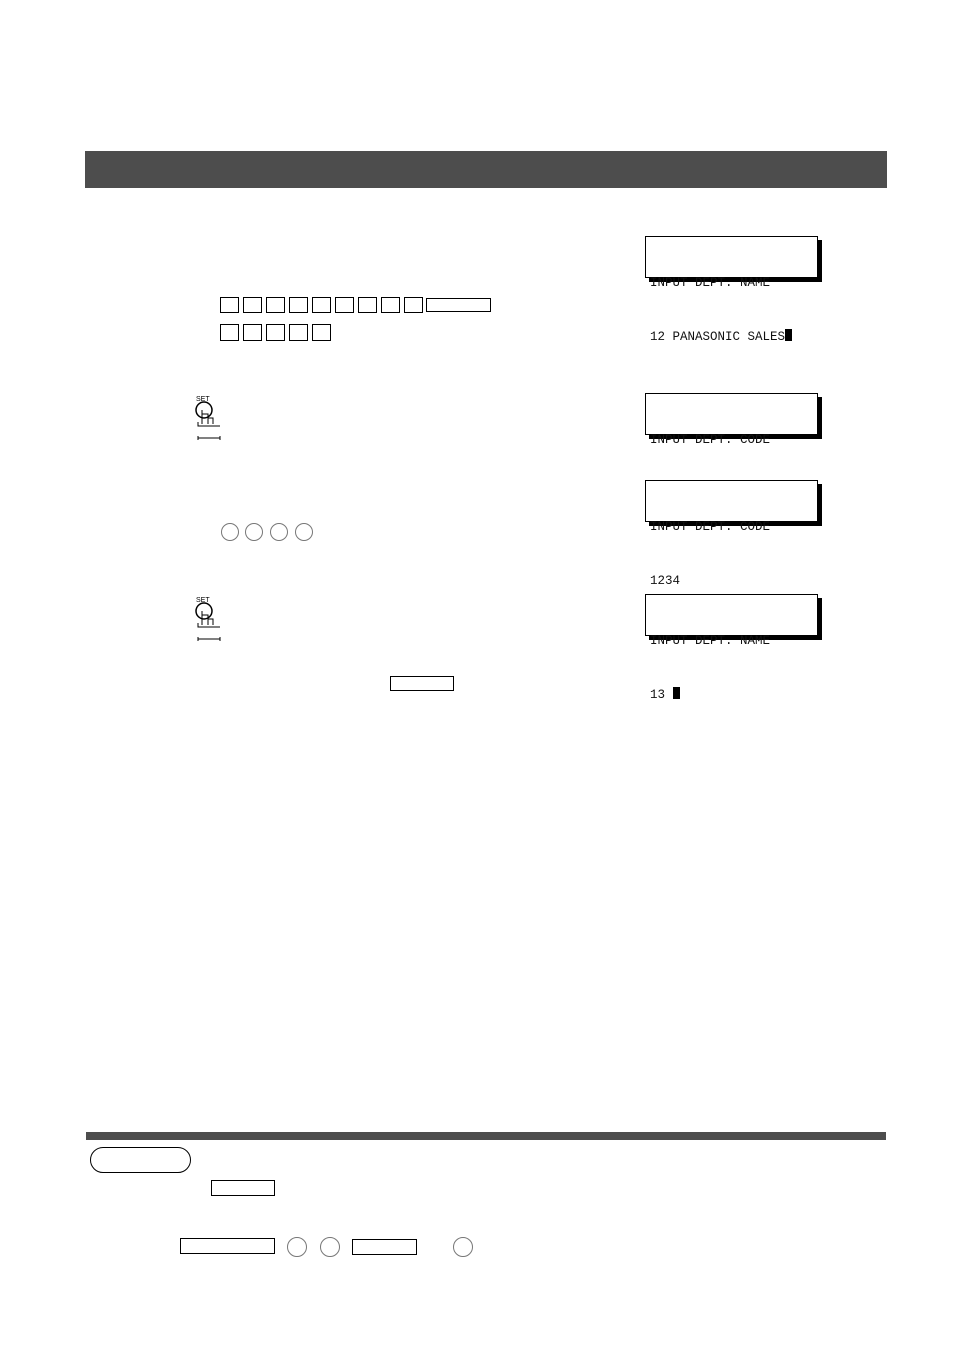 The width and height of the screenshot is (954, 1351). I want to click on lcd-display-1: INPUT DEPT. NAME 12 PANASONIC SALES, so click(731, 290).